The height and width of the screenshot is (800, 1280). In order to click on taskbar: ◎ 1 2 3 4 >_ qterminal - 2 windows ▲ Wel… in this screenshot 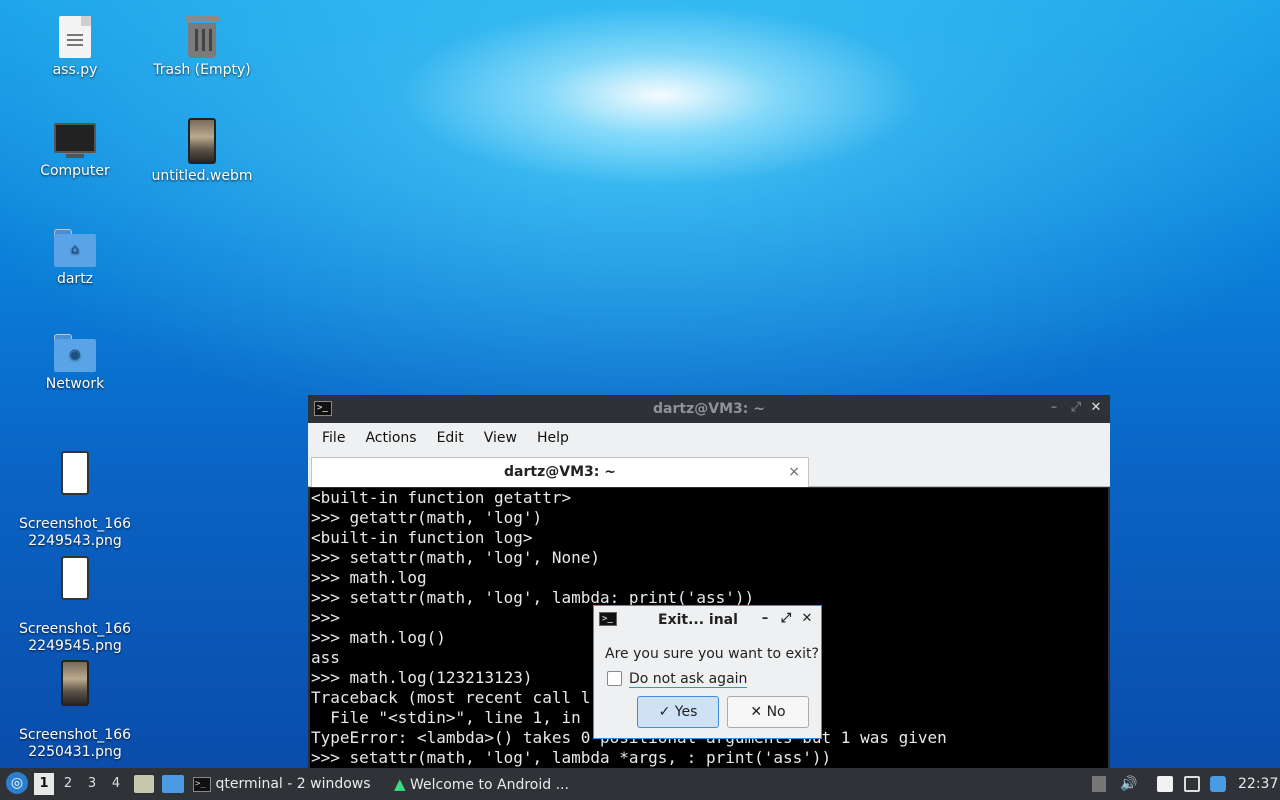, I will do `click(640, 784)`.